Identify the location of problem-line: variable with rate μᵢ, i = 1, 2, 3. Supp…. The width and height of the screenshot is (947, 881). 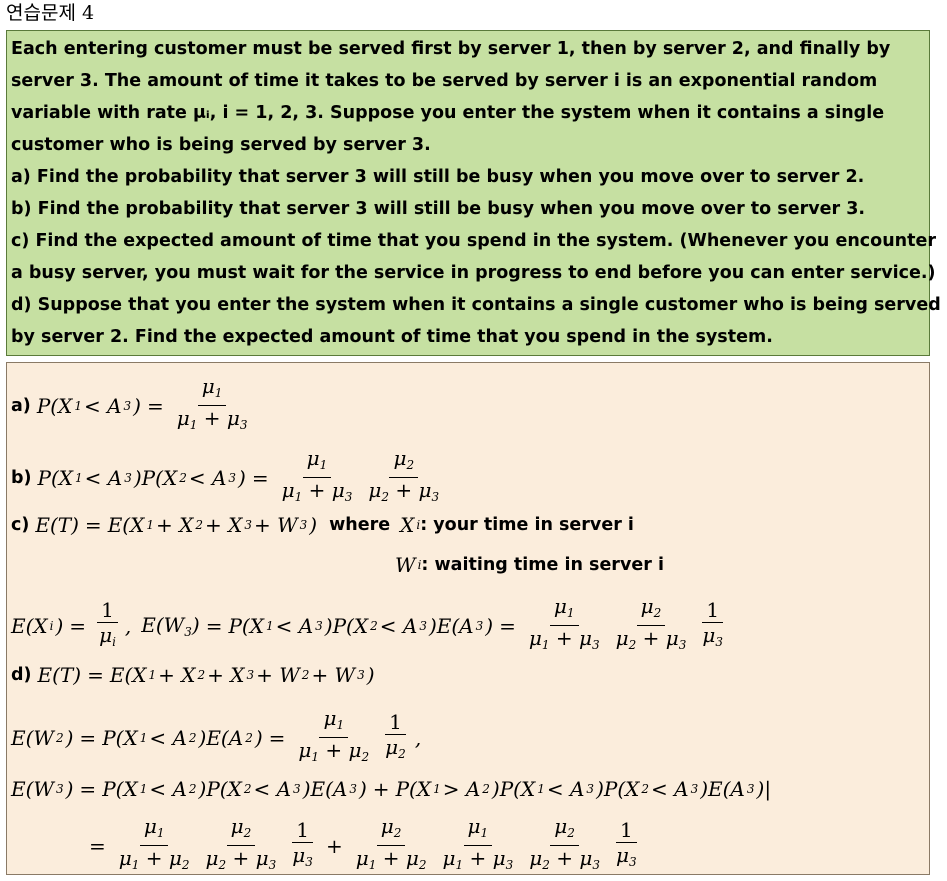
(448, 113).